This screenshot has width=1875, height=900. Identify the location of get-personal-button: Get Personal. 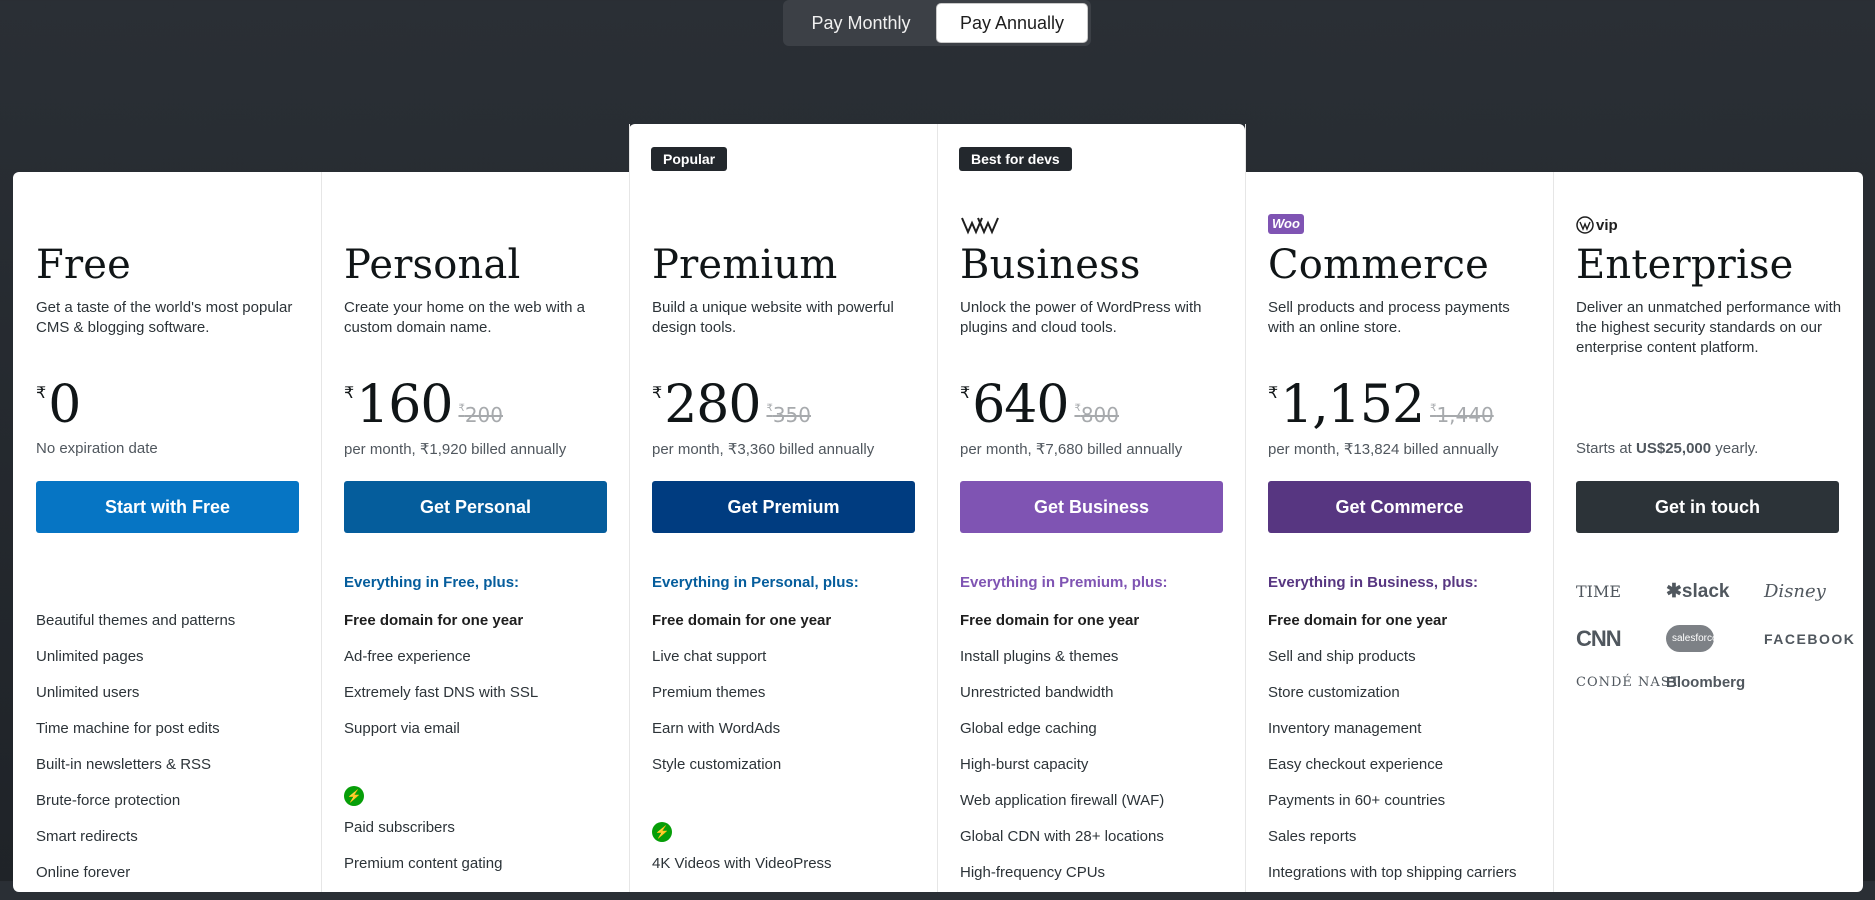
(475, 507).